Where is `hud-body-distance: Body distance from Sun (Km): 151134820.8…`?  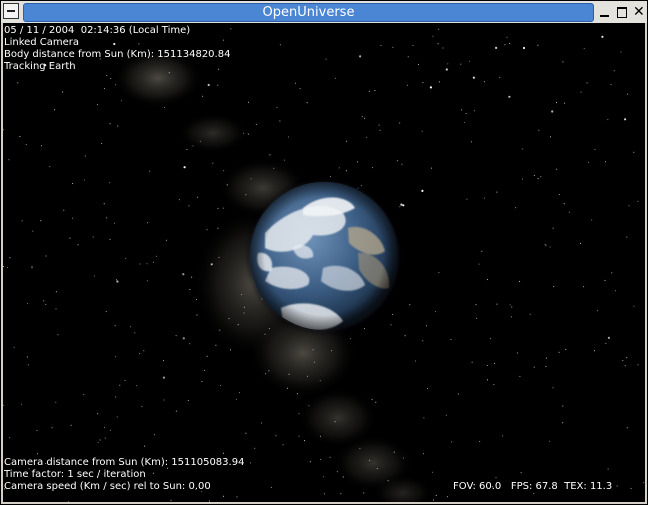 hud-body-distance: Body distance from Sun (Km): 151134820.8… is located at coordinates (117, 54).